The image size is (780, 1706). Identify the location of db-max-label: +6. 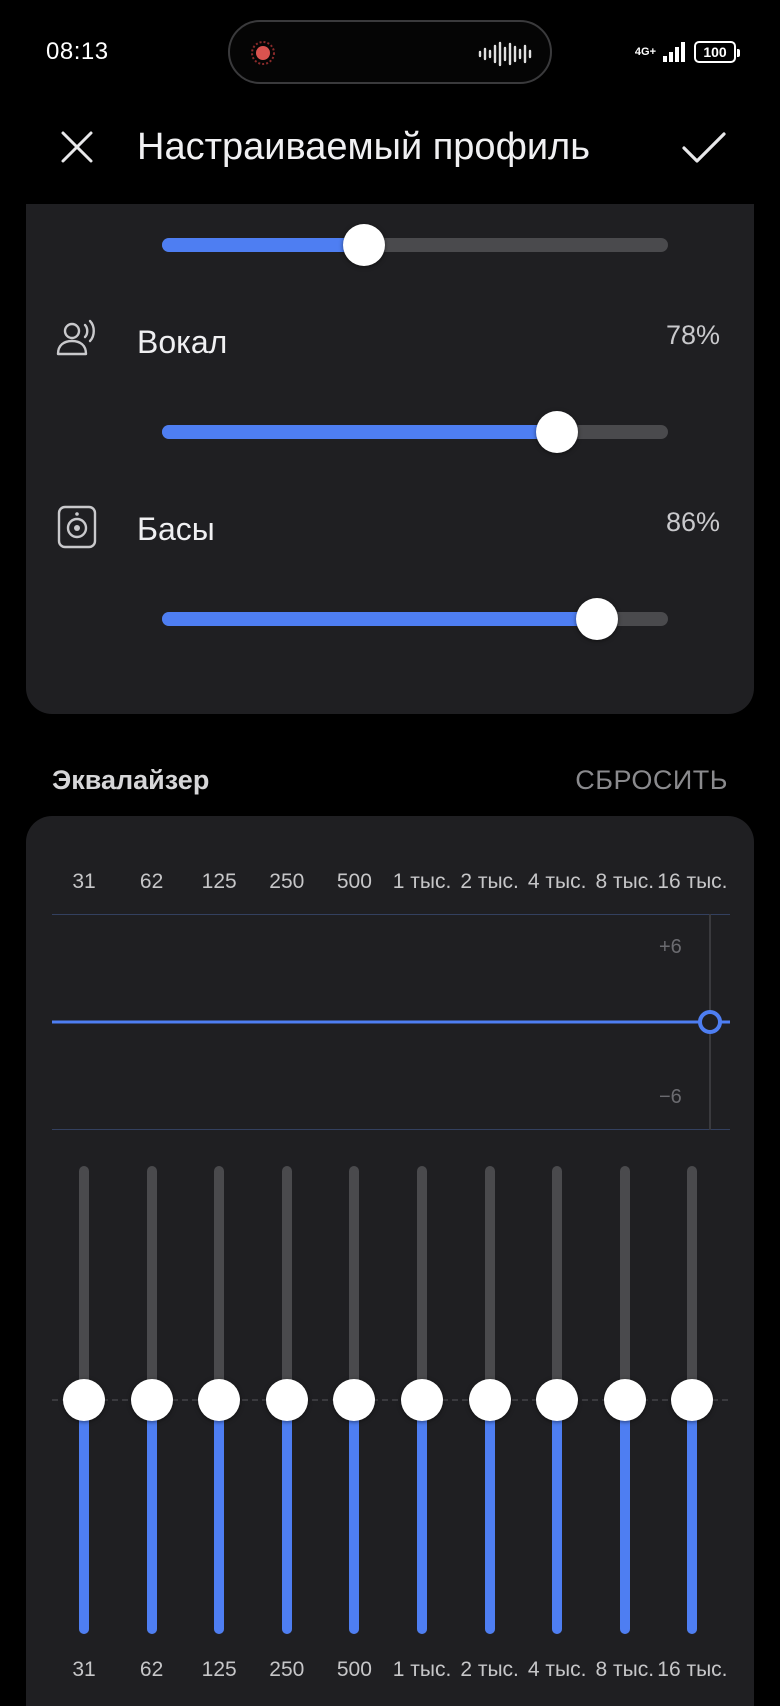
(670, 947).